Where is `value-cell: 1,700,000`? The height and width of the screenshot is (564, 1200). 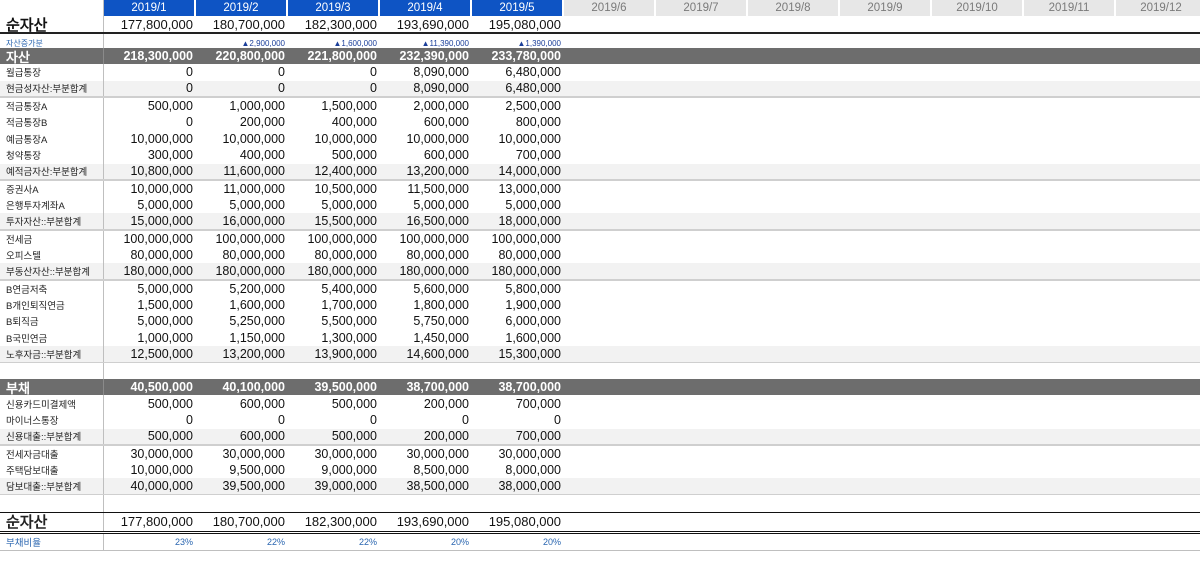
value-cell: 1,700,000 is located at coordinates (334, 304).